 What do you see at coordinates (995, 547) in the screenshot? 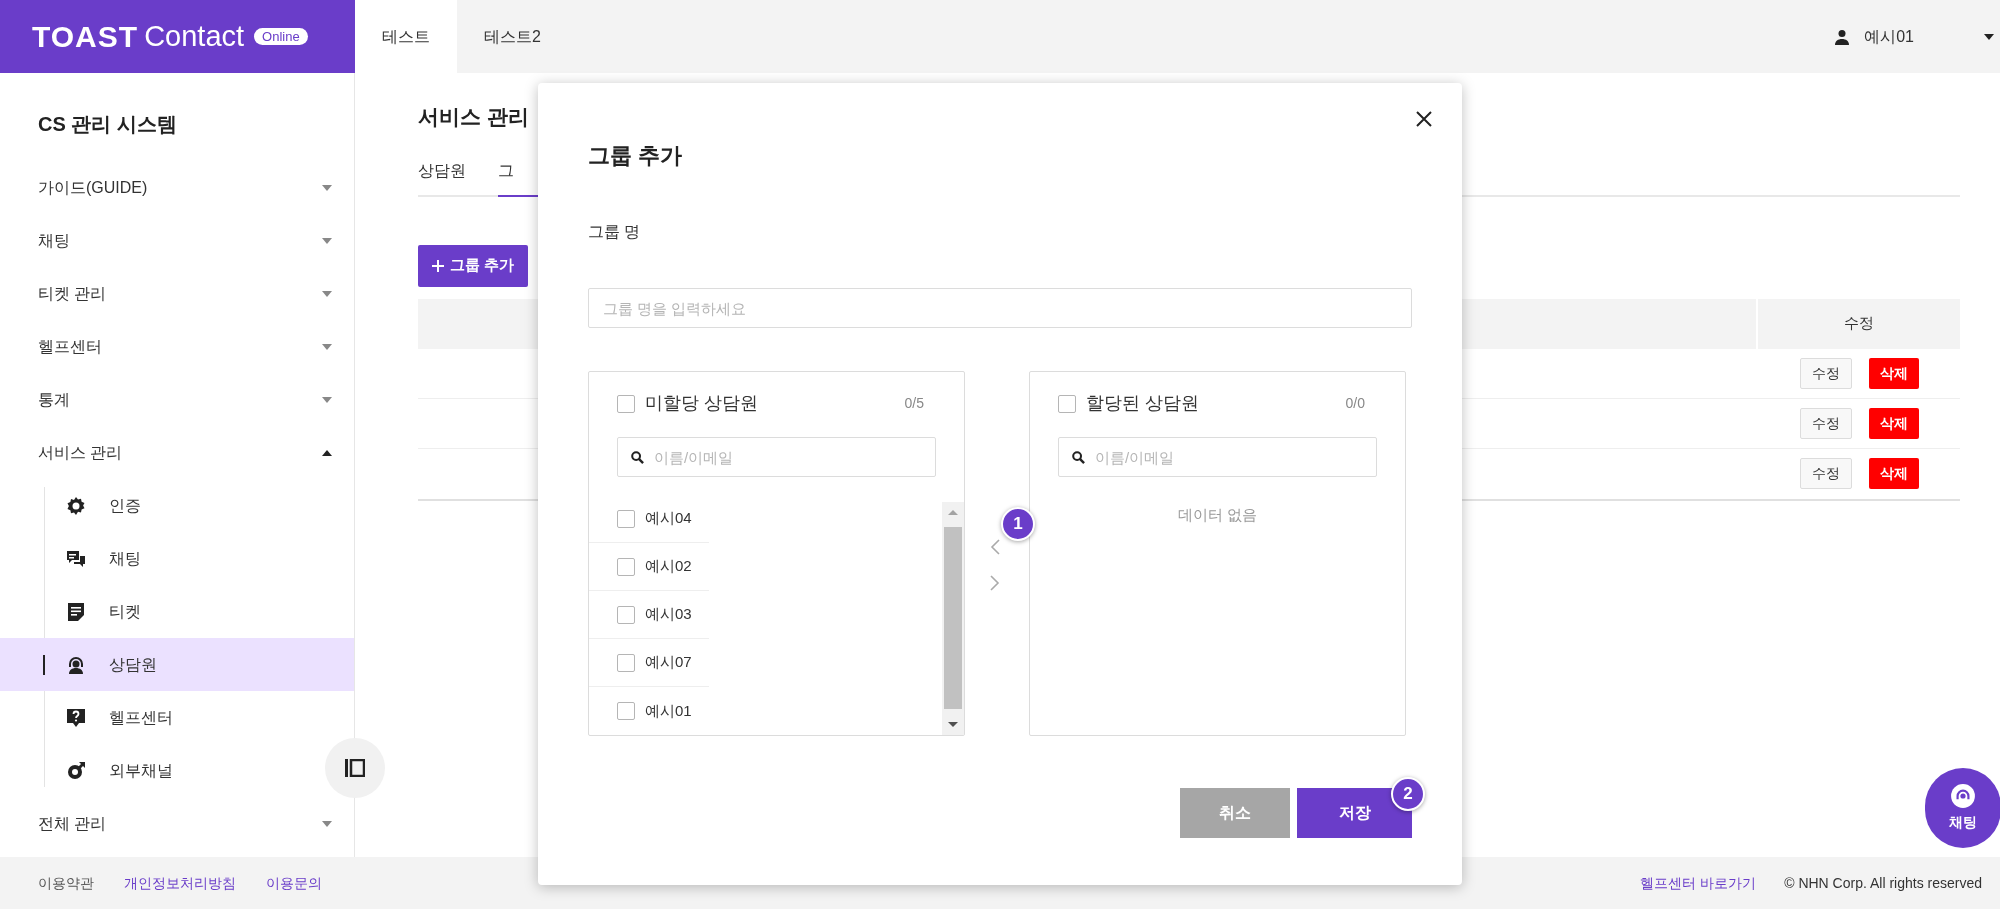
I see `chevron-left-icon` at bounding box center [995, 547].